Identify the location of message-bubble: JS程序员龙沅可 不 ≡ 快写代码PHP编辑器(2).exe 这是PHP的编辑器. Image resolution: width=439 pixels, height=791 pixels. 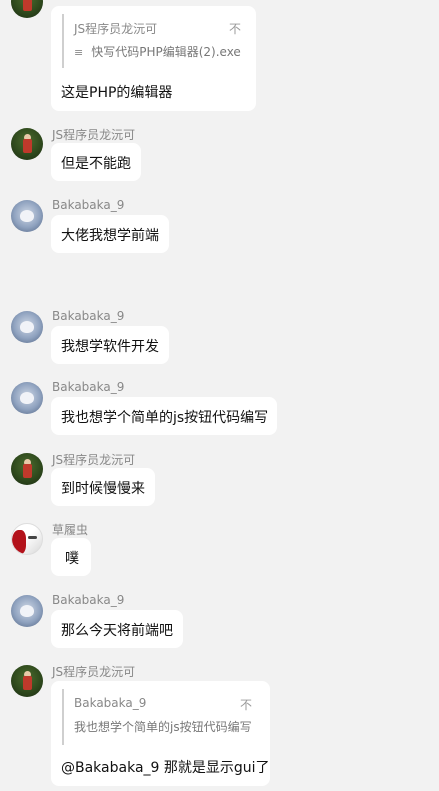
(153, 58).